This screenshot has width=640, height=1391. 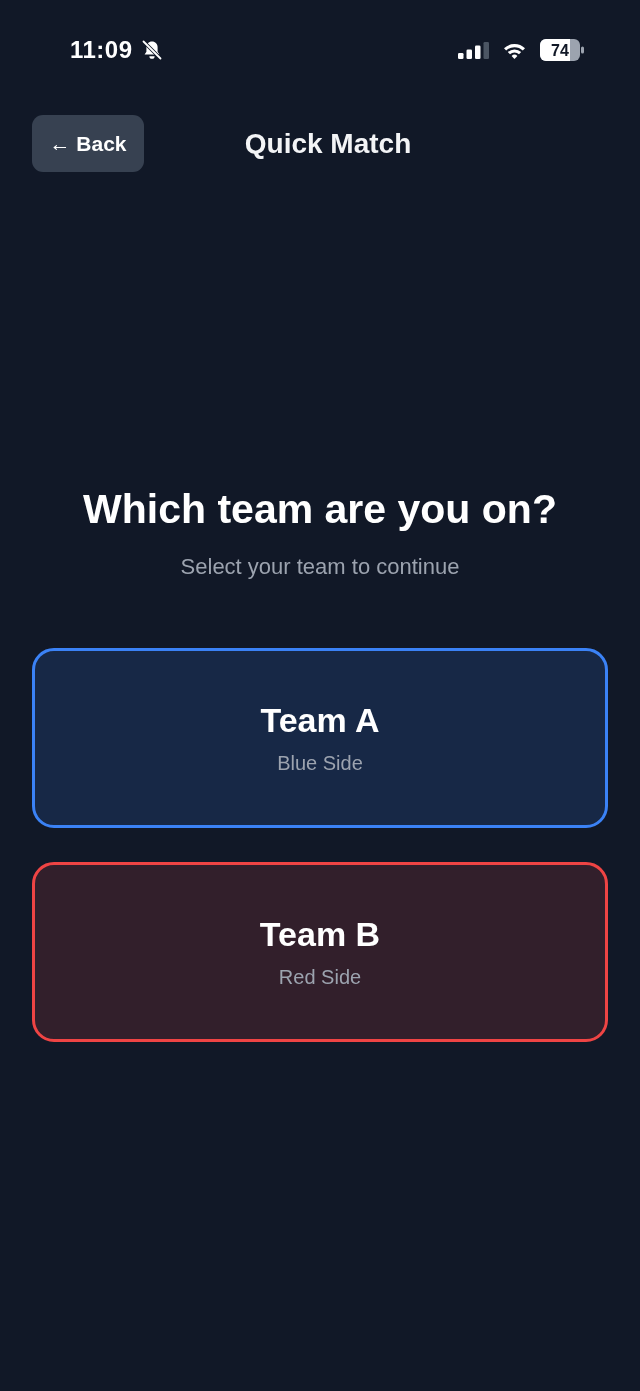 What do you see at coordinates (514, 50) in the screenshot?
I see `wifi-icon` at bounding box center [514, 50].